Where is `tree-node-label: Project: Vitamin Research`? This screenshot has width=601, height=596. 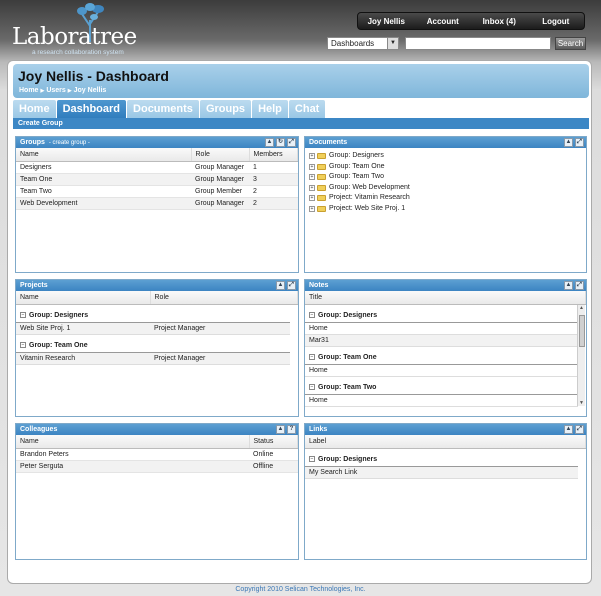 tree-node-label: Project: Vitamin Research is located at coordinates (369, 198).